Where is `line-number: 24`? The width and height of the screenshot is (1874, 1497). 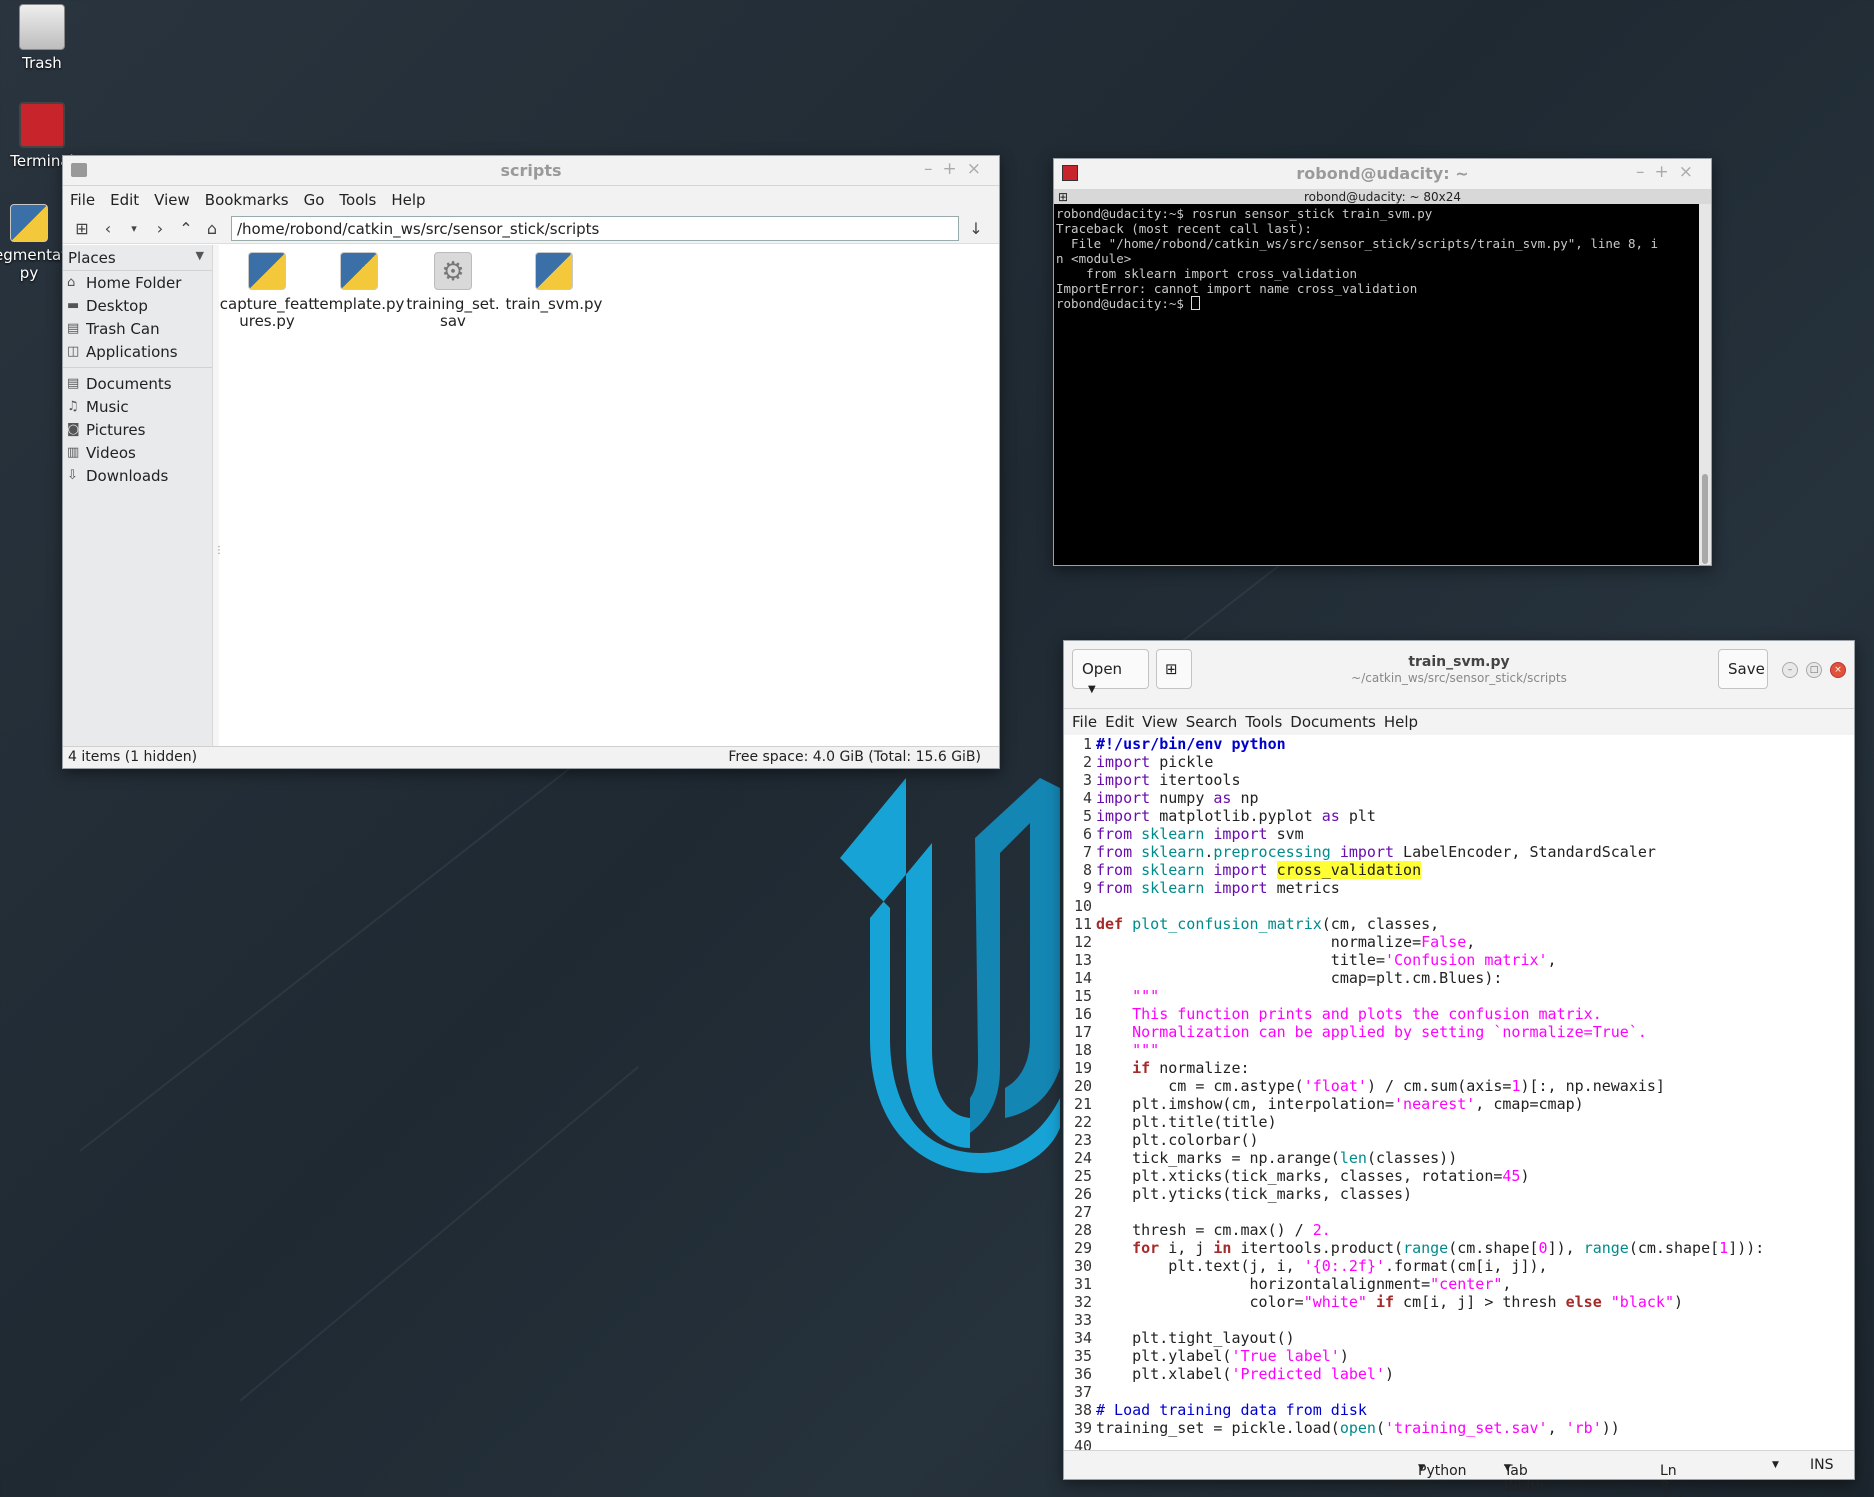
line-number: 24 is located at coordinates (1082, 1158).